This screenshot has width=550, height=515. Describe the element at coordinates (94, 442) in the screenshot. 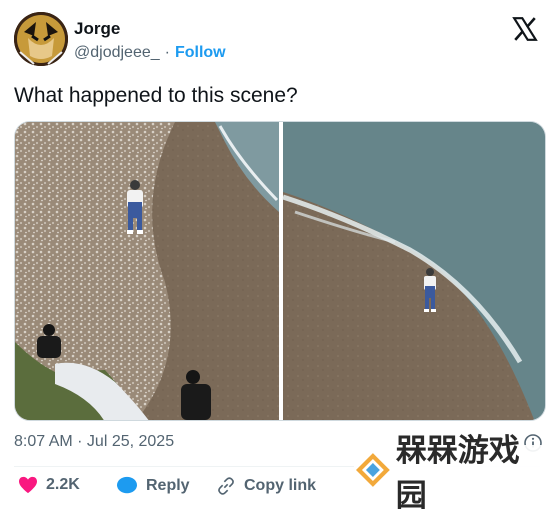

I see `tweet-timestamp: 8:07 AM · Jul 25, 2025` at that location.